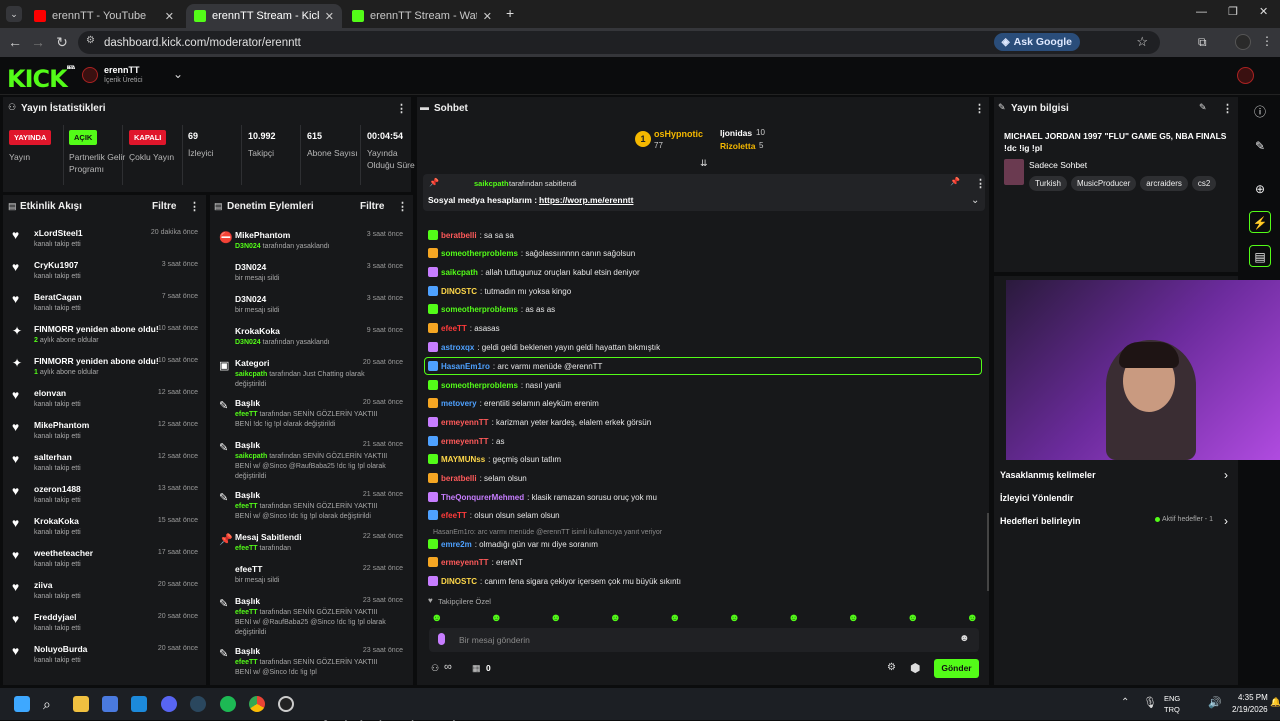 The image size is (1280, 721). What do you see at coordinates (1263, 11) in the screenshot?
I see `window-close-button: ✕` at bounding box center [1263, 11].